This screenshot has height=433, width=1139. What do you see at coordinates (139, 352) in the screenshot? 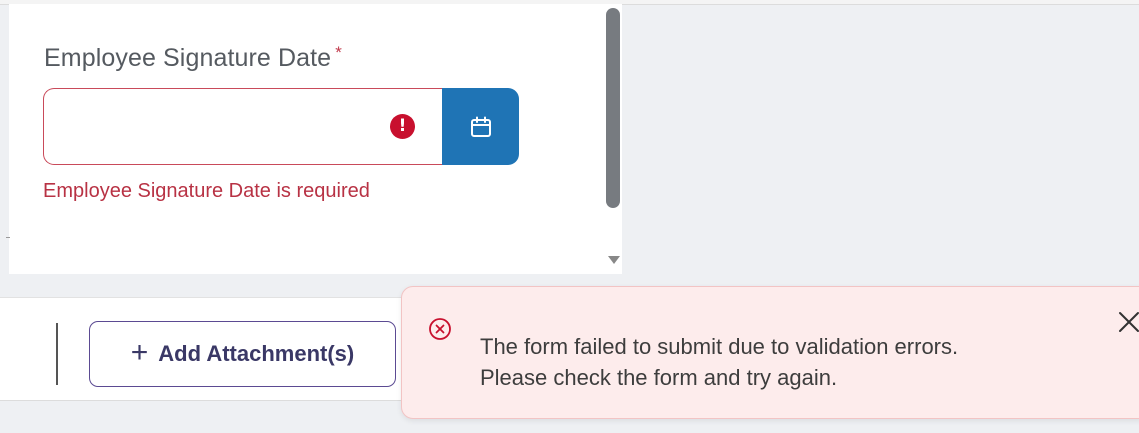
I see `plus-icon: +` at bounding box center [139, 352].